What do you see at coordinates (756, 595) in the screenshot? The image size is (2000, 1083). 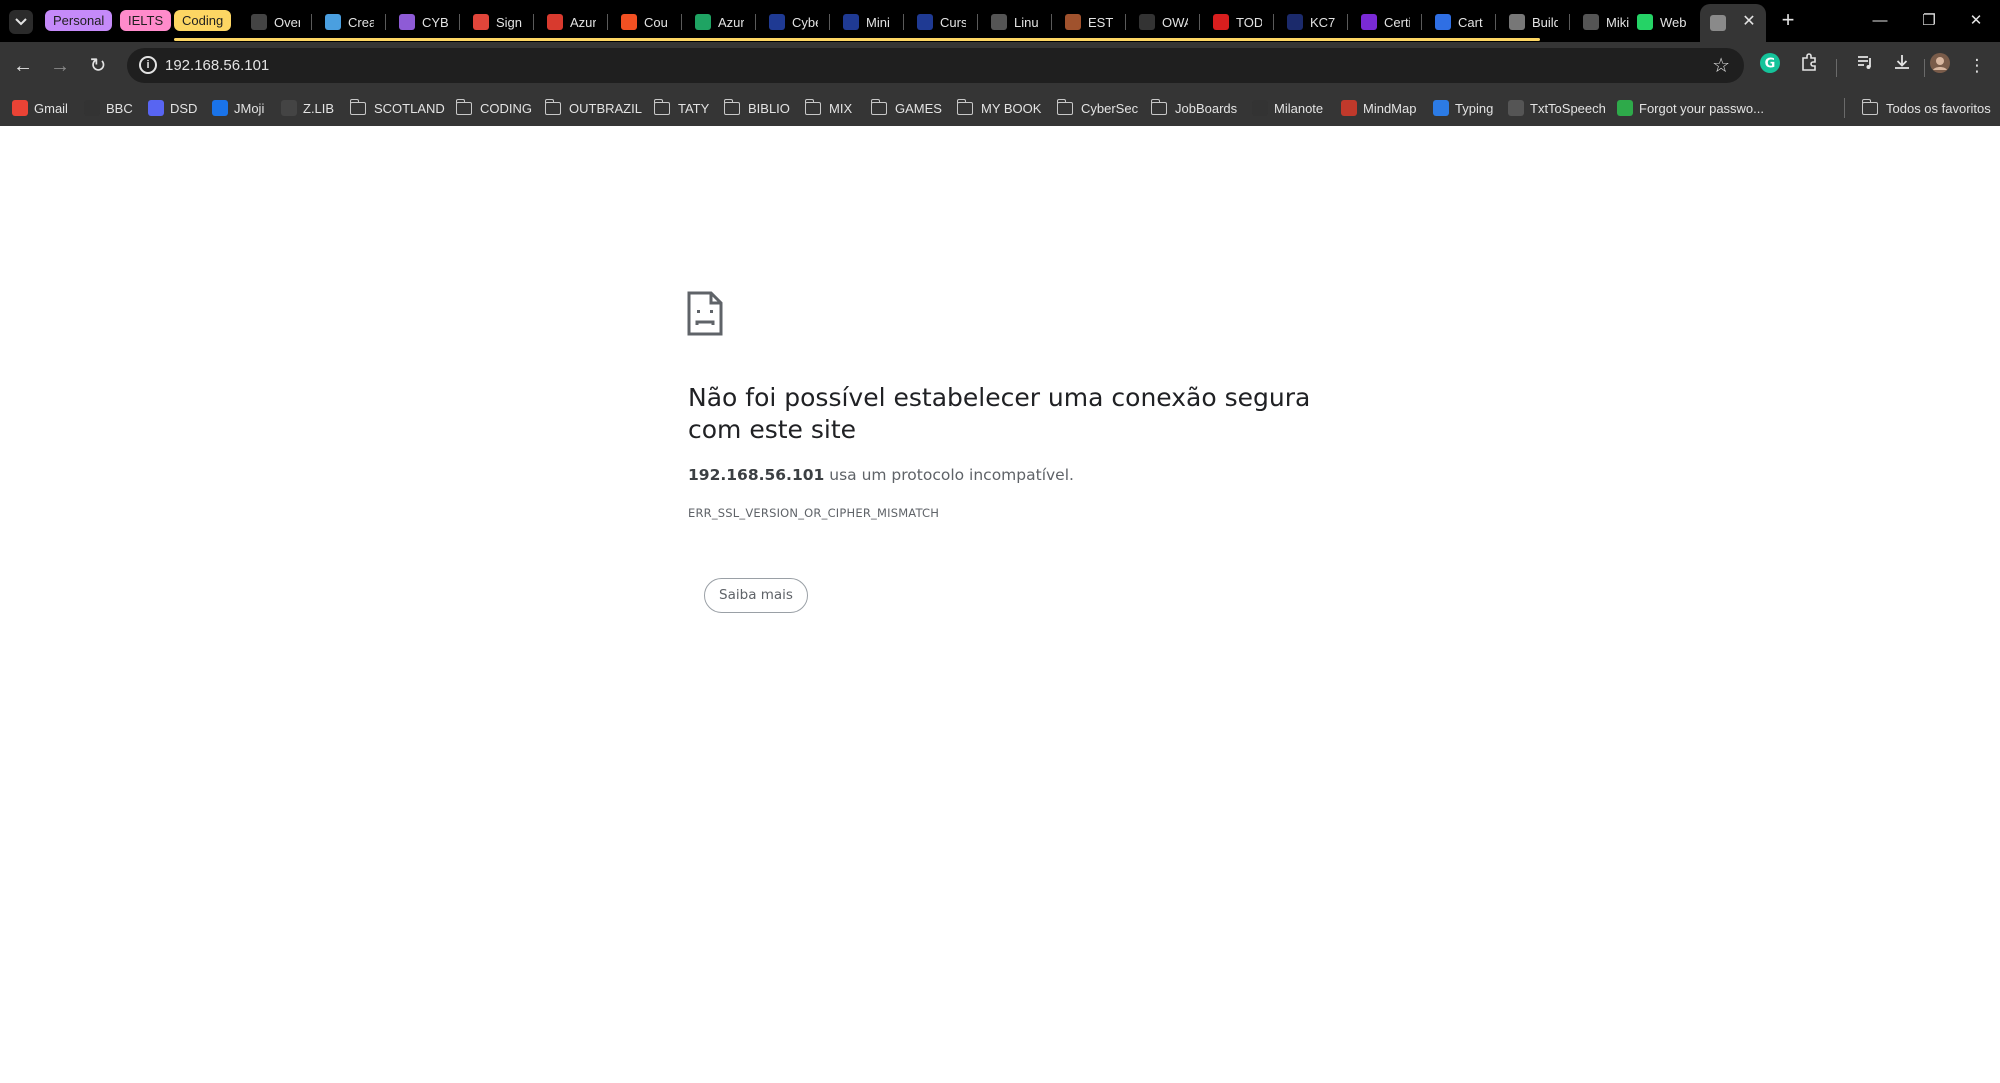 I see `learn-more-button: Saiba mais` at bounding box center [756, 595].